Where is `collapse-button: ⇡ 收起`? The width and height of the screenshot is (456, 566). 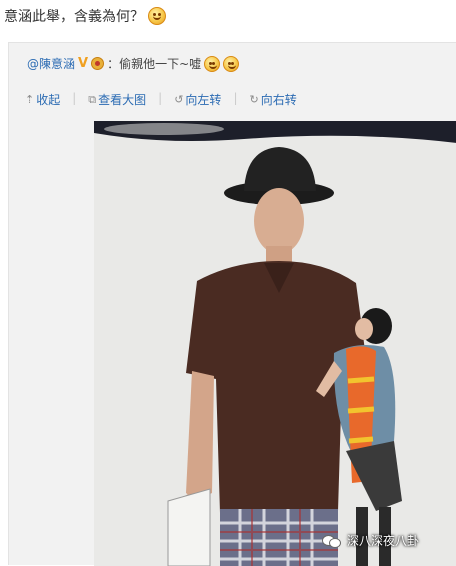 collapse-button: ⇡ 收起 is located at coordinates (42, 99).